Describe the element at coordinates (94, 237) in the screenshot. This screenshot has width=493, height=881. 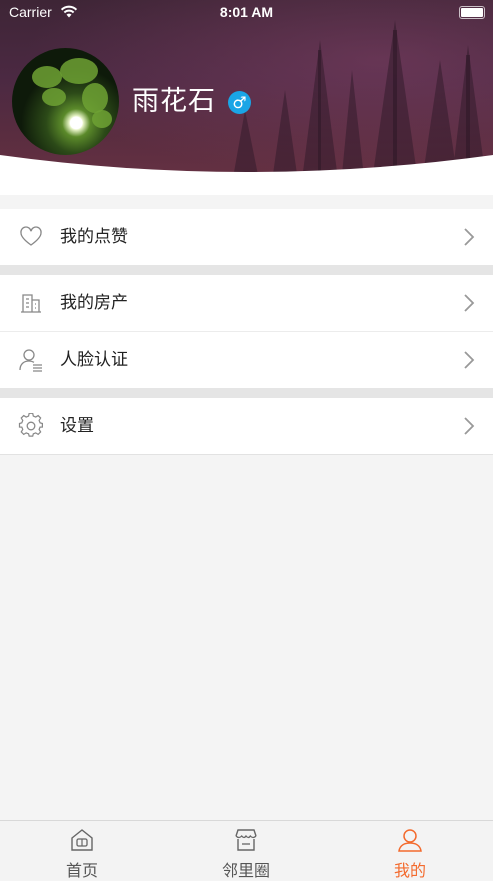
I see `menu-item-label: 我的点赞` at that location.